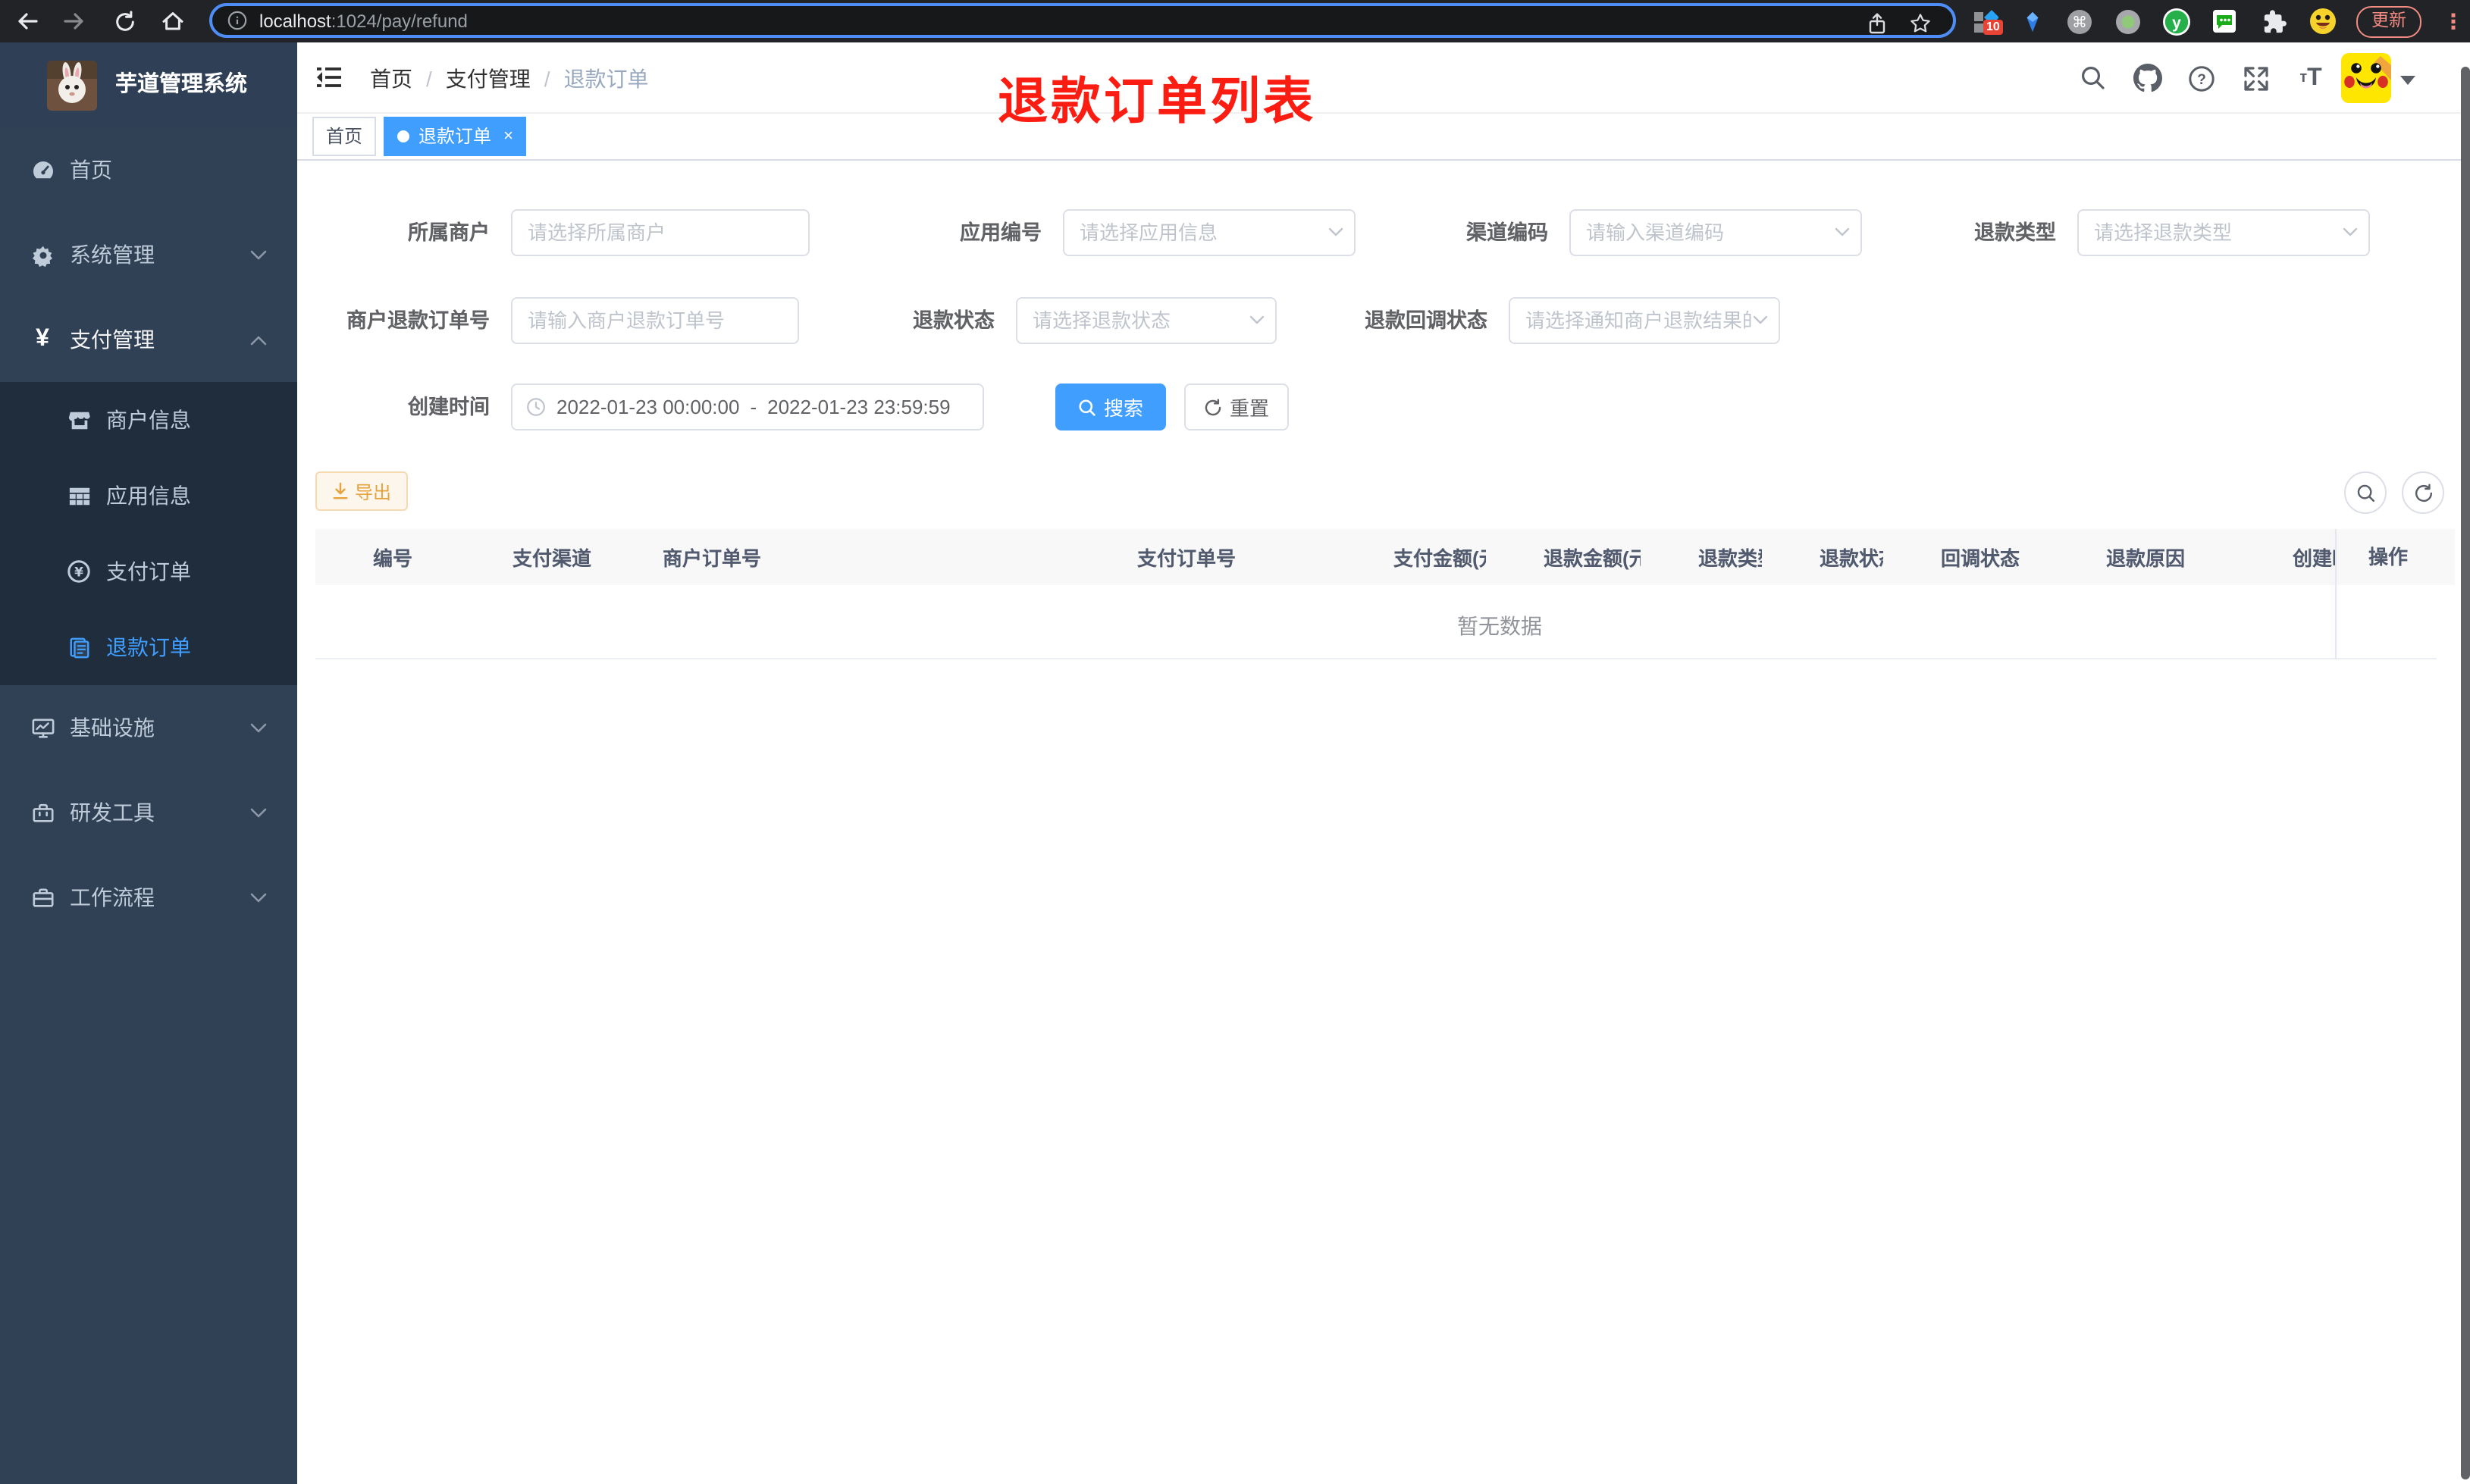 This screenshot has width=2470, height=1484. I want to click on extension-command-icon: ⌘, so click(2079, 21).